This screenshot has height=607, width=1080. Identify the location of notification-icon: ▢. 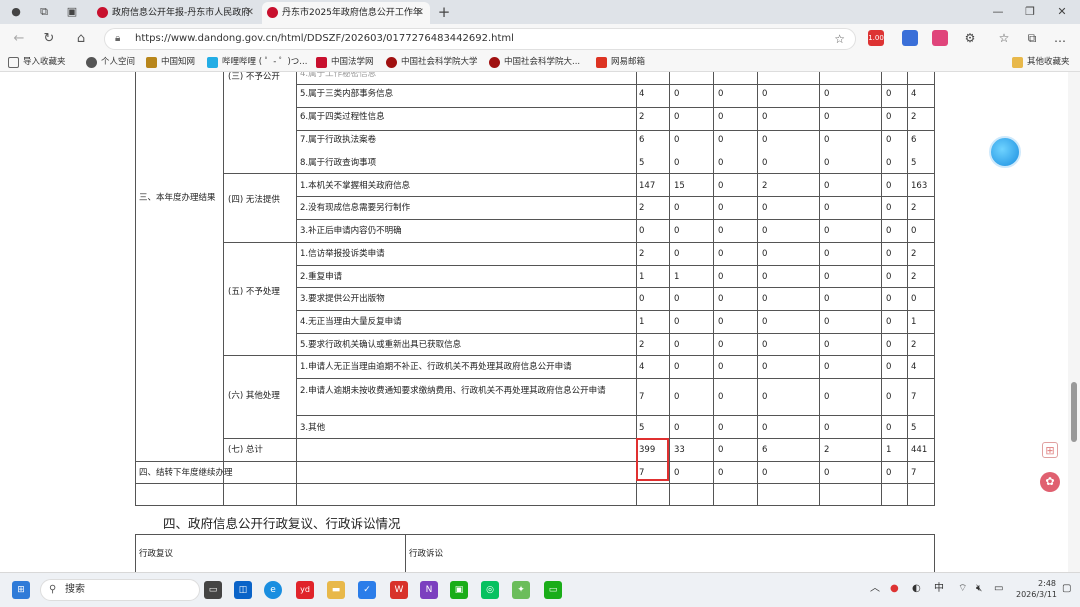
(1066, 589).